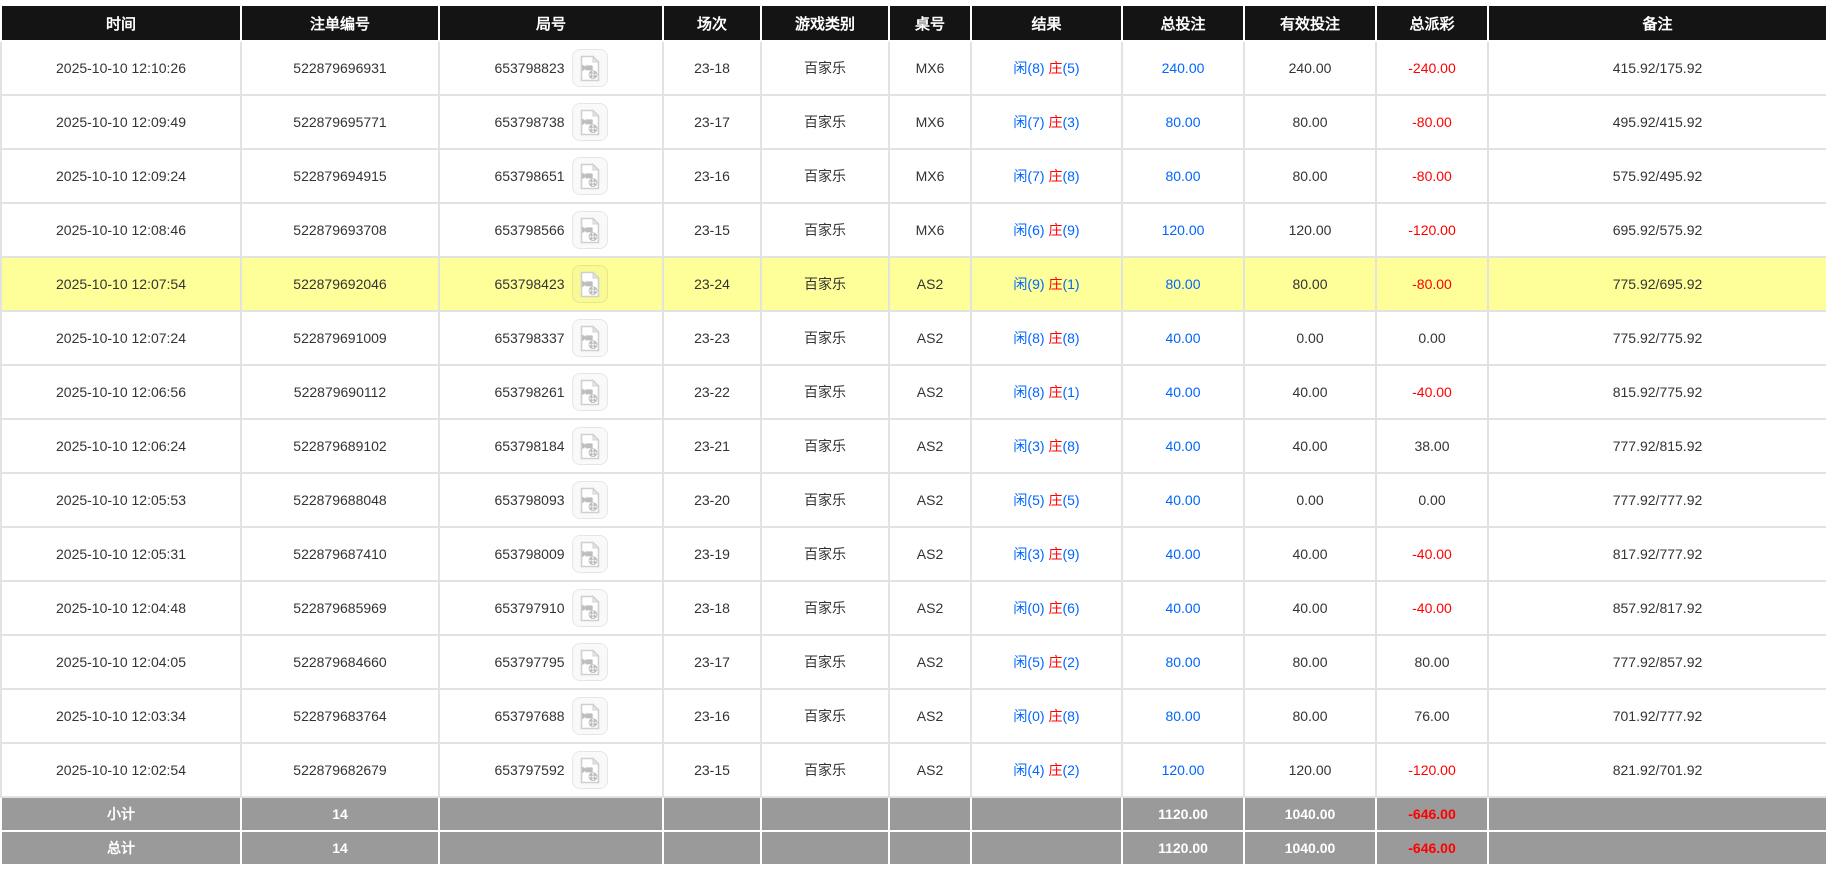 The height and width of the screenshot is (891, 1826). Describe the element at coordinates (712, 284) in the screenshot. I see `cell-session: 23-24` at that location.